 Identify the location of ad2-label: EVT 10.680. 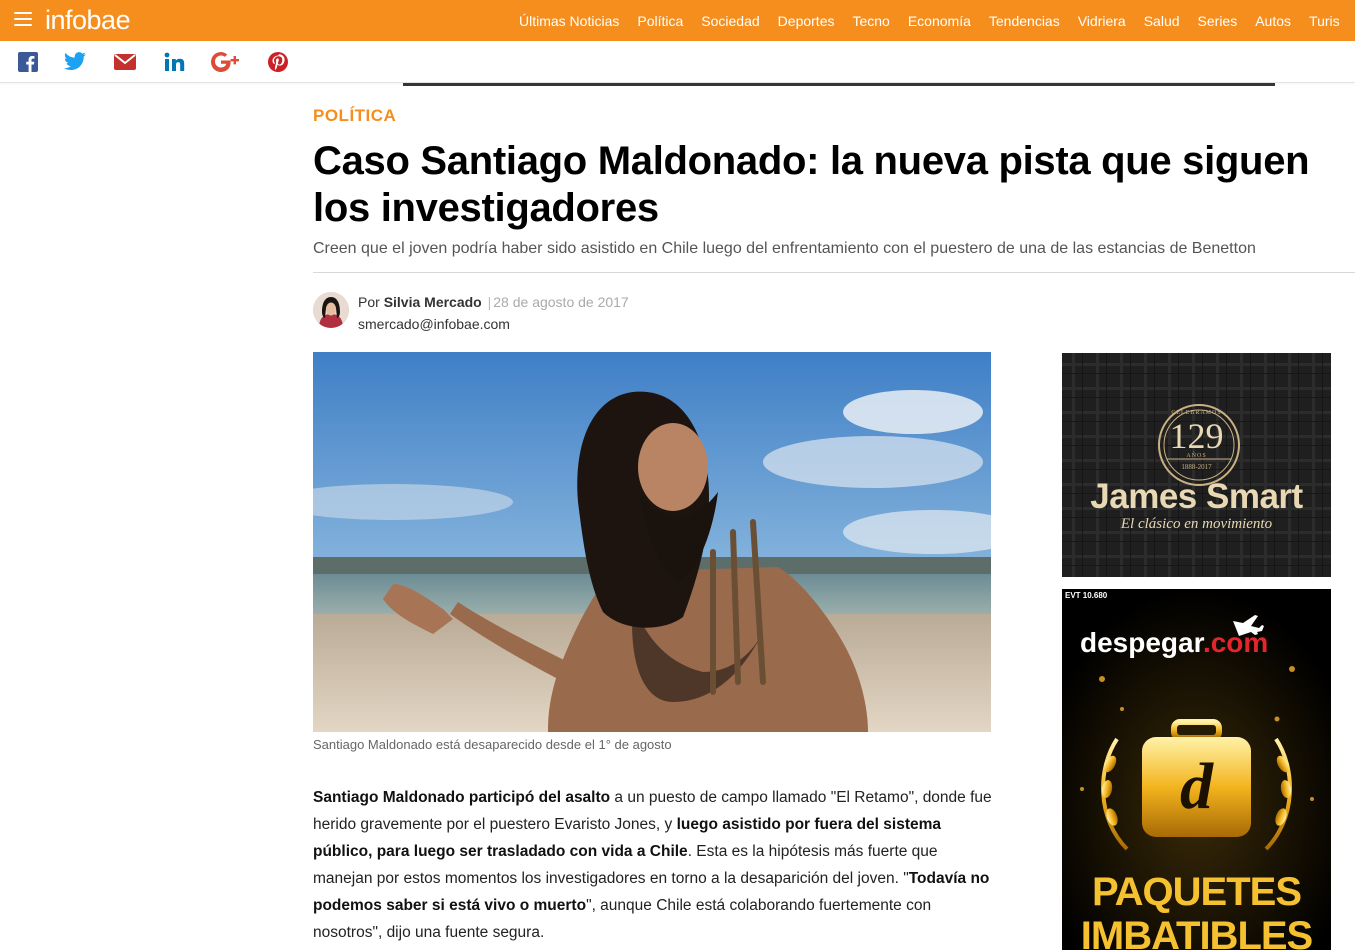
(1086, 595).